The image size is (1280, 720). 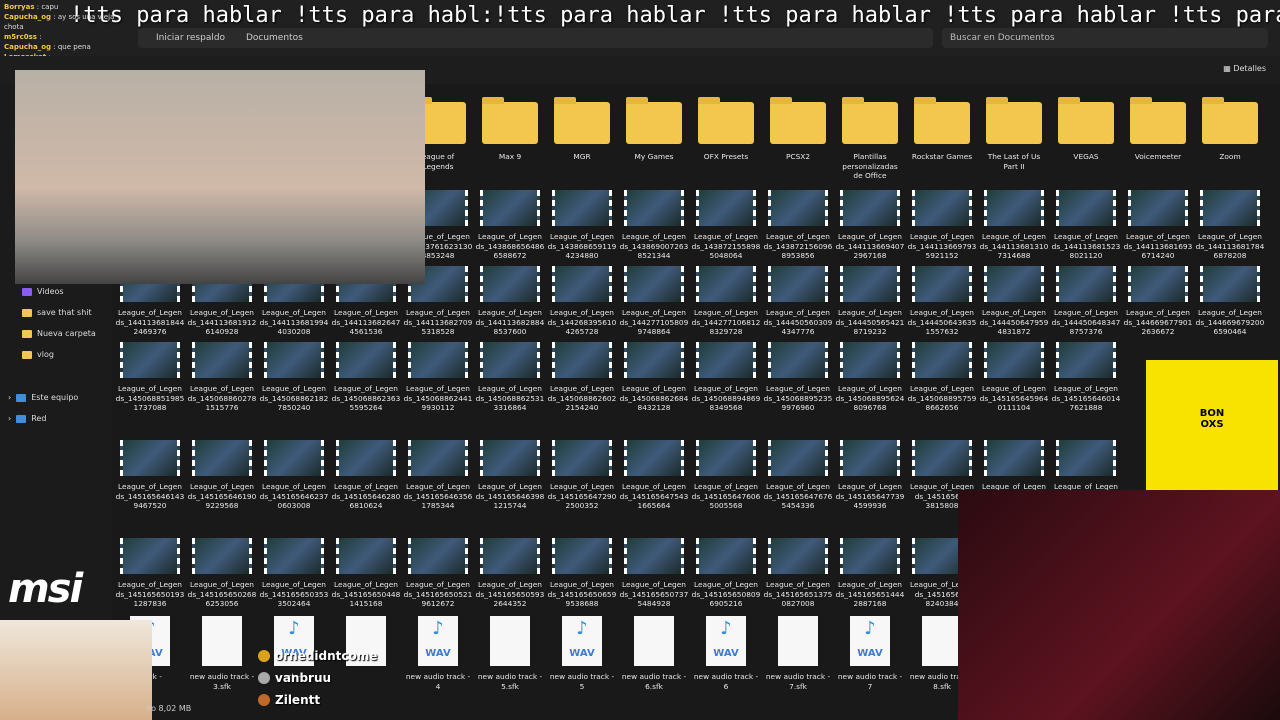 What do you see at coordinates (726, 653) in the screenshot?
I see `audio-file-item: ♪ WAV new audio track - 6` at bounding box center [726, 653].